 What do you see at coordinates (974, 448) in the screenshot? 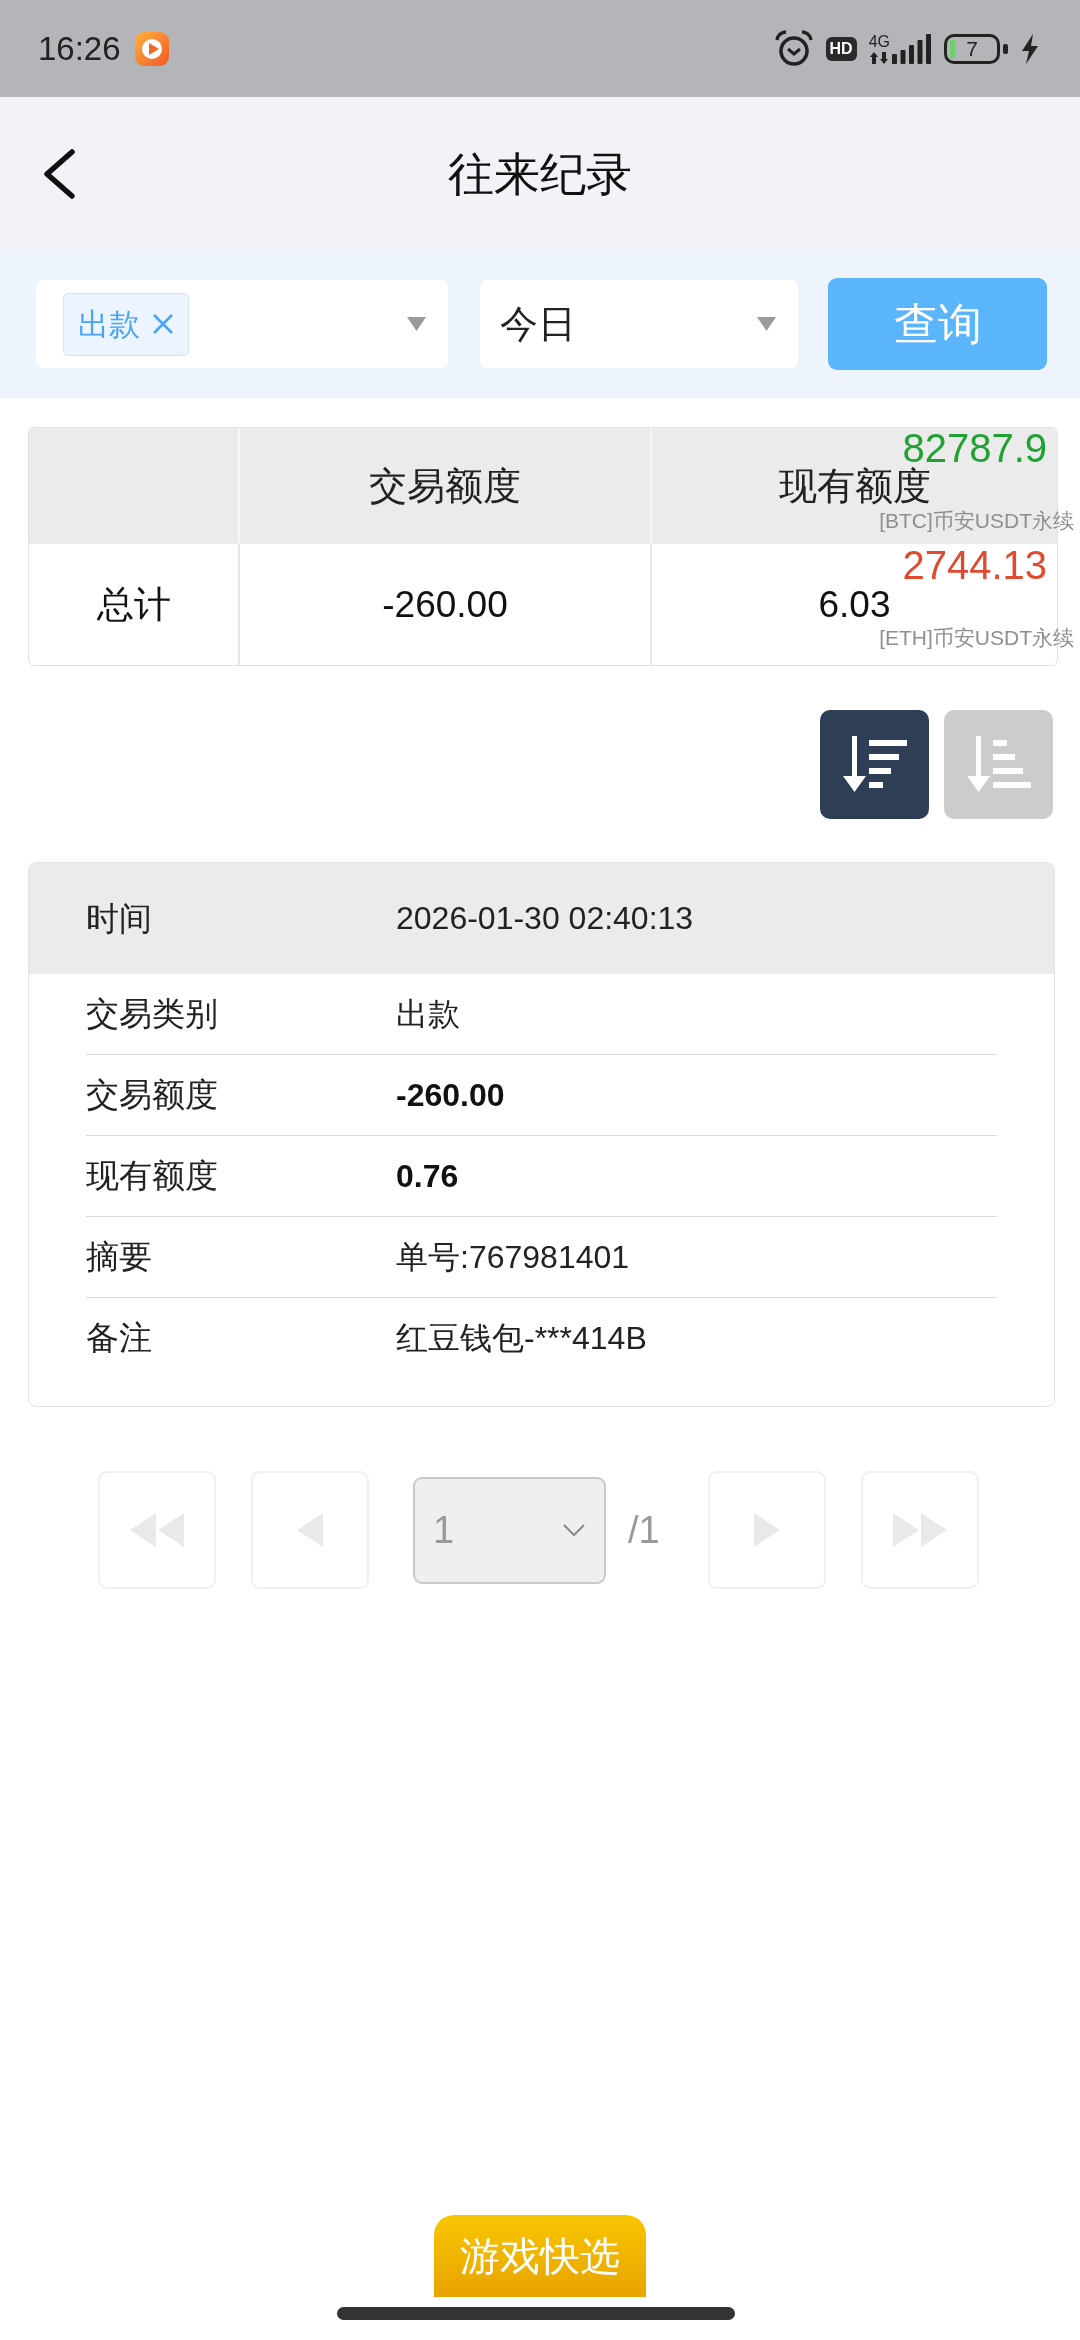
I see `price-value: 82787.9` at bounding box center [974, 448].